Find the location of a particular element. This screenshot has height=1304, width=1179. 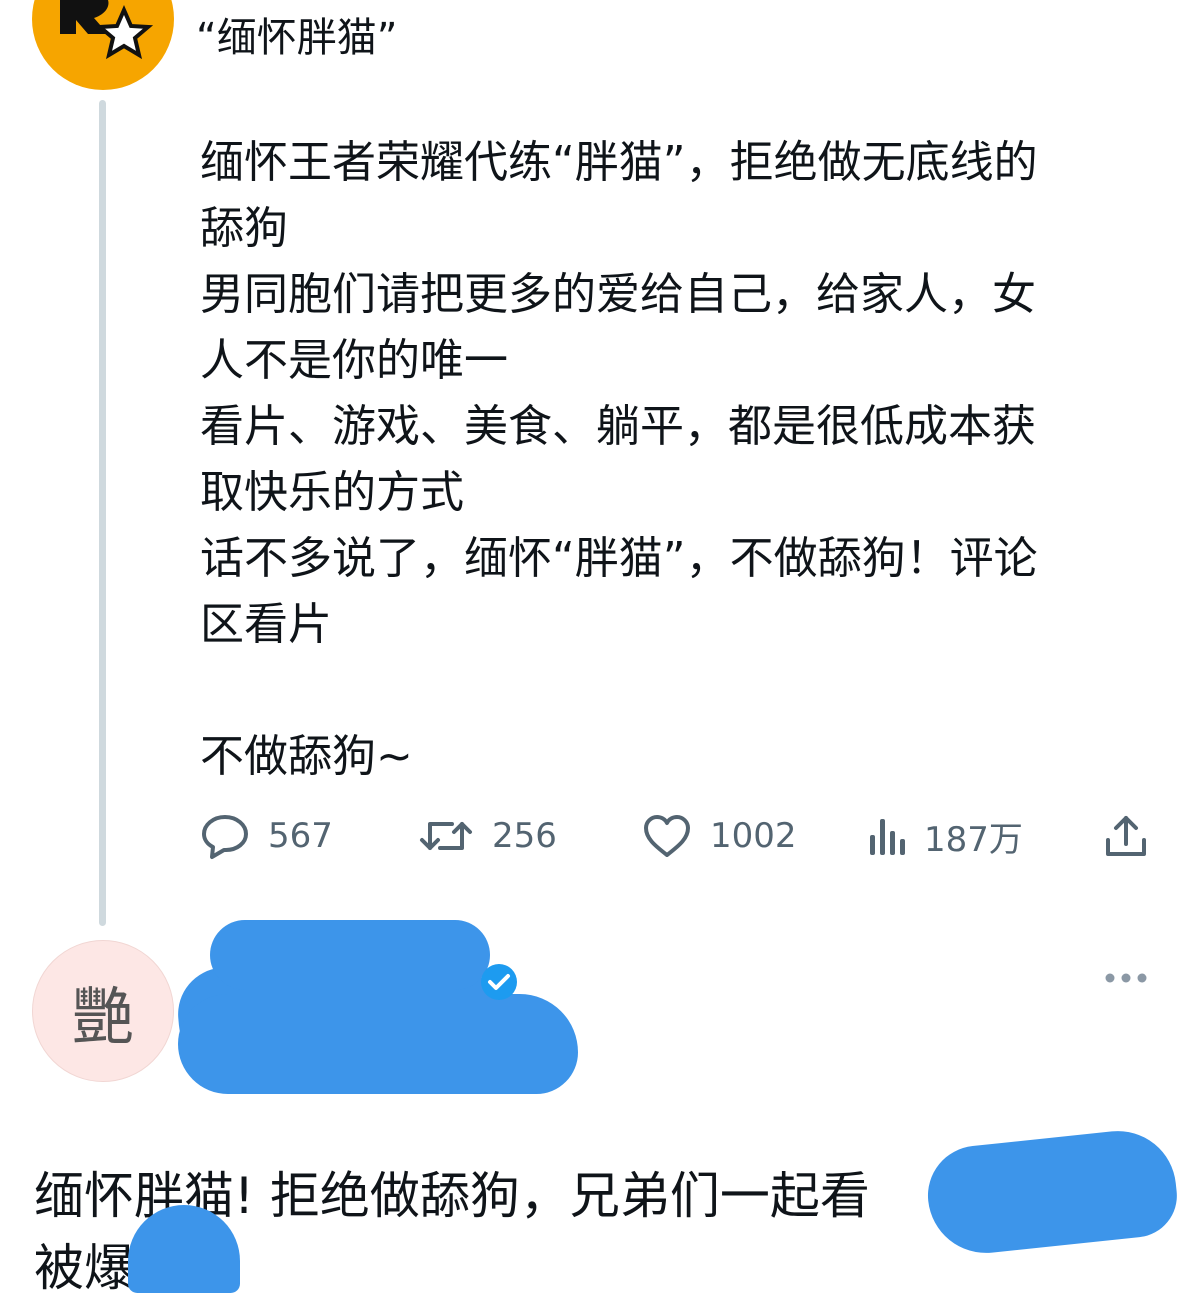

post-action-bar: 567 256 1002 187万 is located at coordinates (589, 836).